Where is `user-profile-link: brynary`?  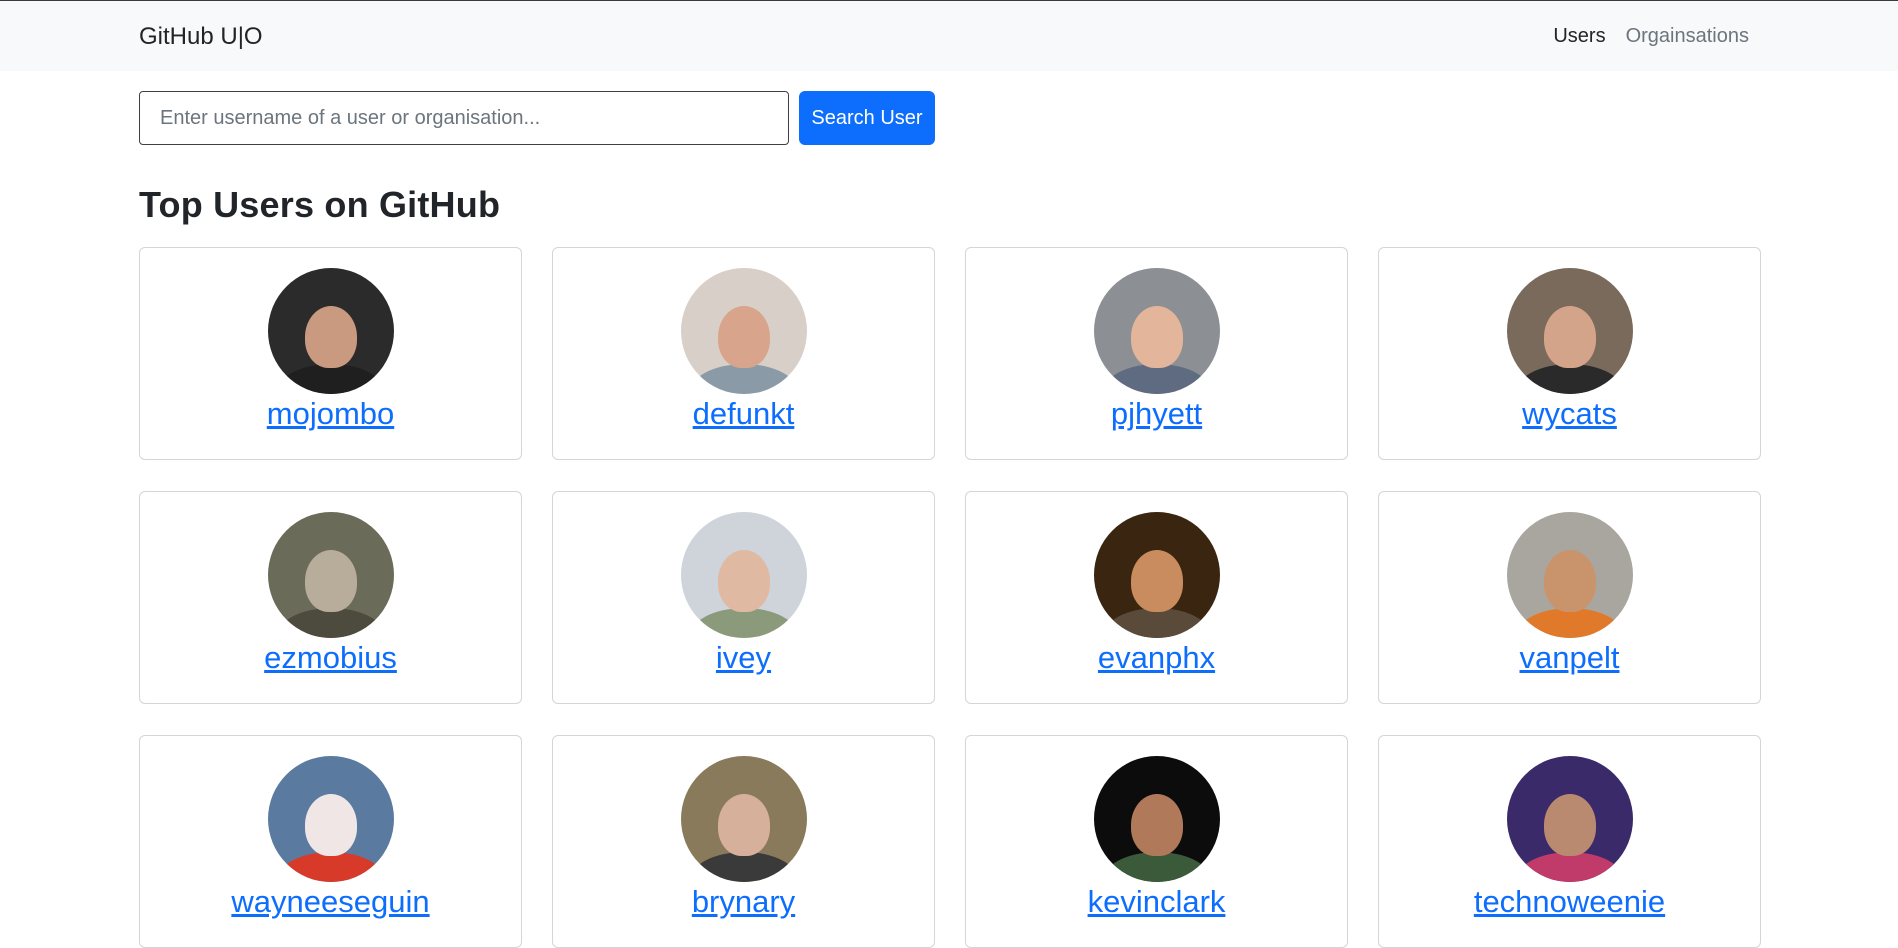
user-profile-link: brynary is located at coordinates (743, 902).